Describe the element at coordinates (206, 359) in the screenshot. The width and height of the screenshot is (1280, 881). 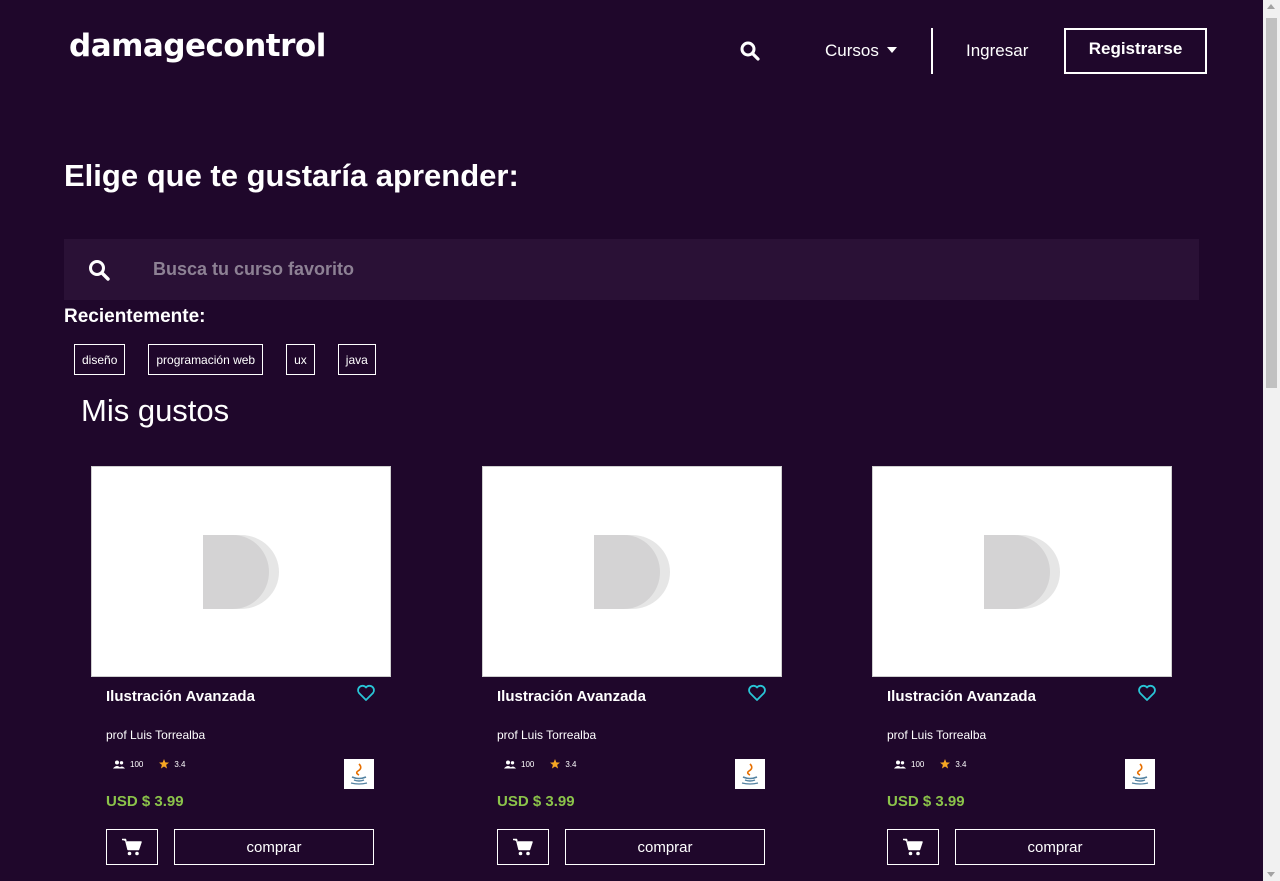
I see `tag-chip: programación web` at that location.